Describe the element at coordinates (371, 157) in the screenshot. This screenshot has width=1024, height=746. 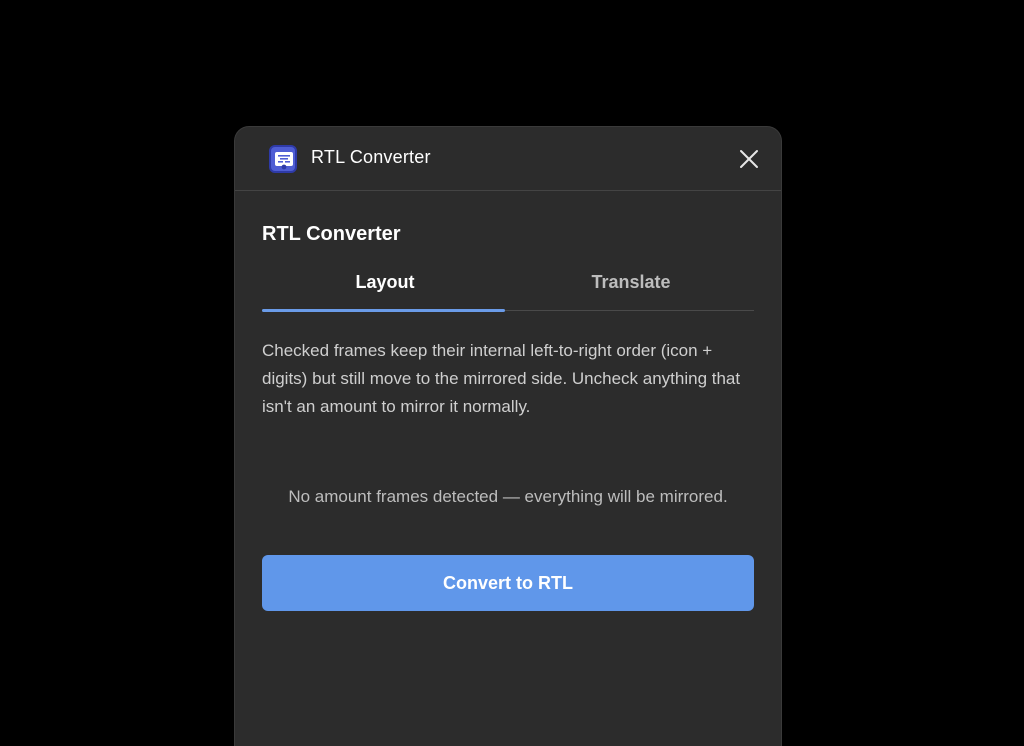
I see `window-title: RTL Converter` at that location.